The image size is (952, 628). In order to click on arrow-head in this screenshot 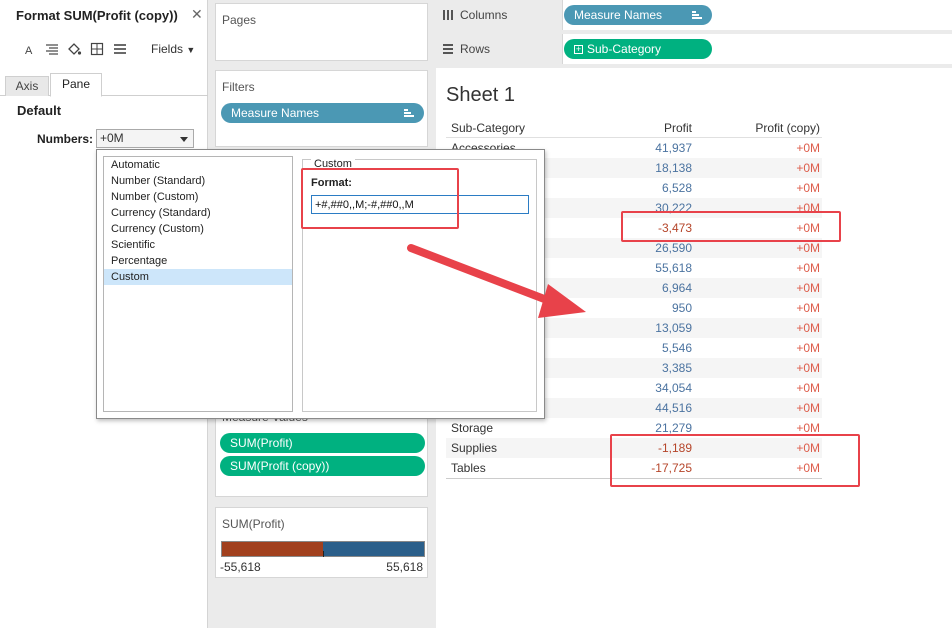, I will do `click(562, 301)`.